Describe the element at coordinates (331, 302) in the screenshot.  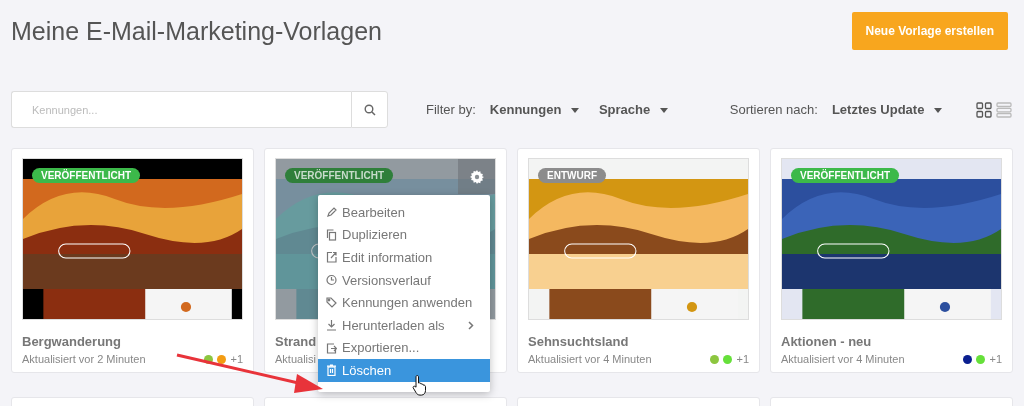
I see `tag-icon` at that location.